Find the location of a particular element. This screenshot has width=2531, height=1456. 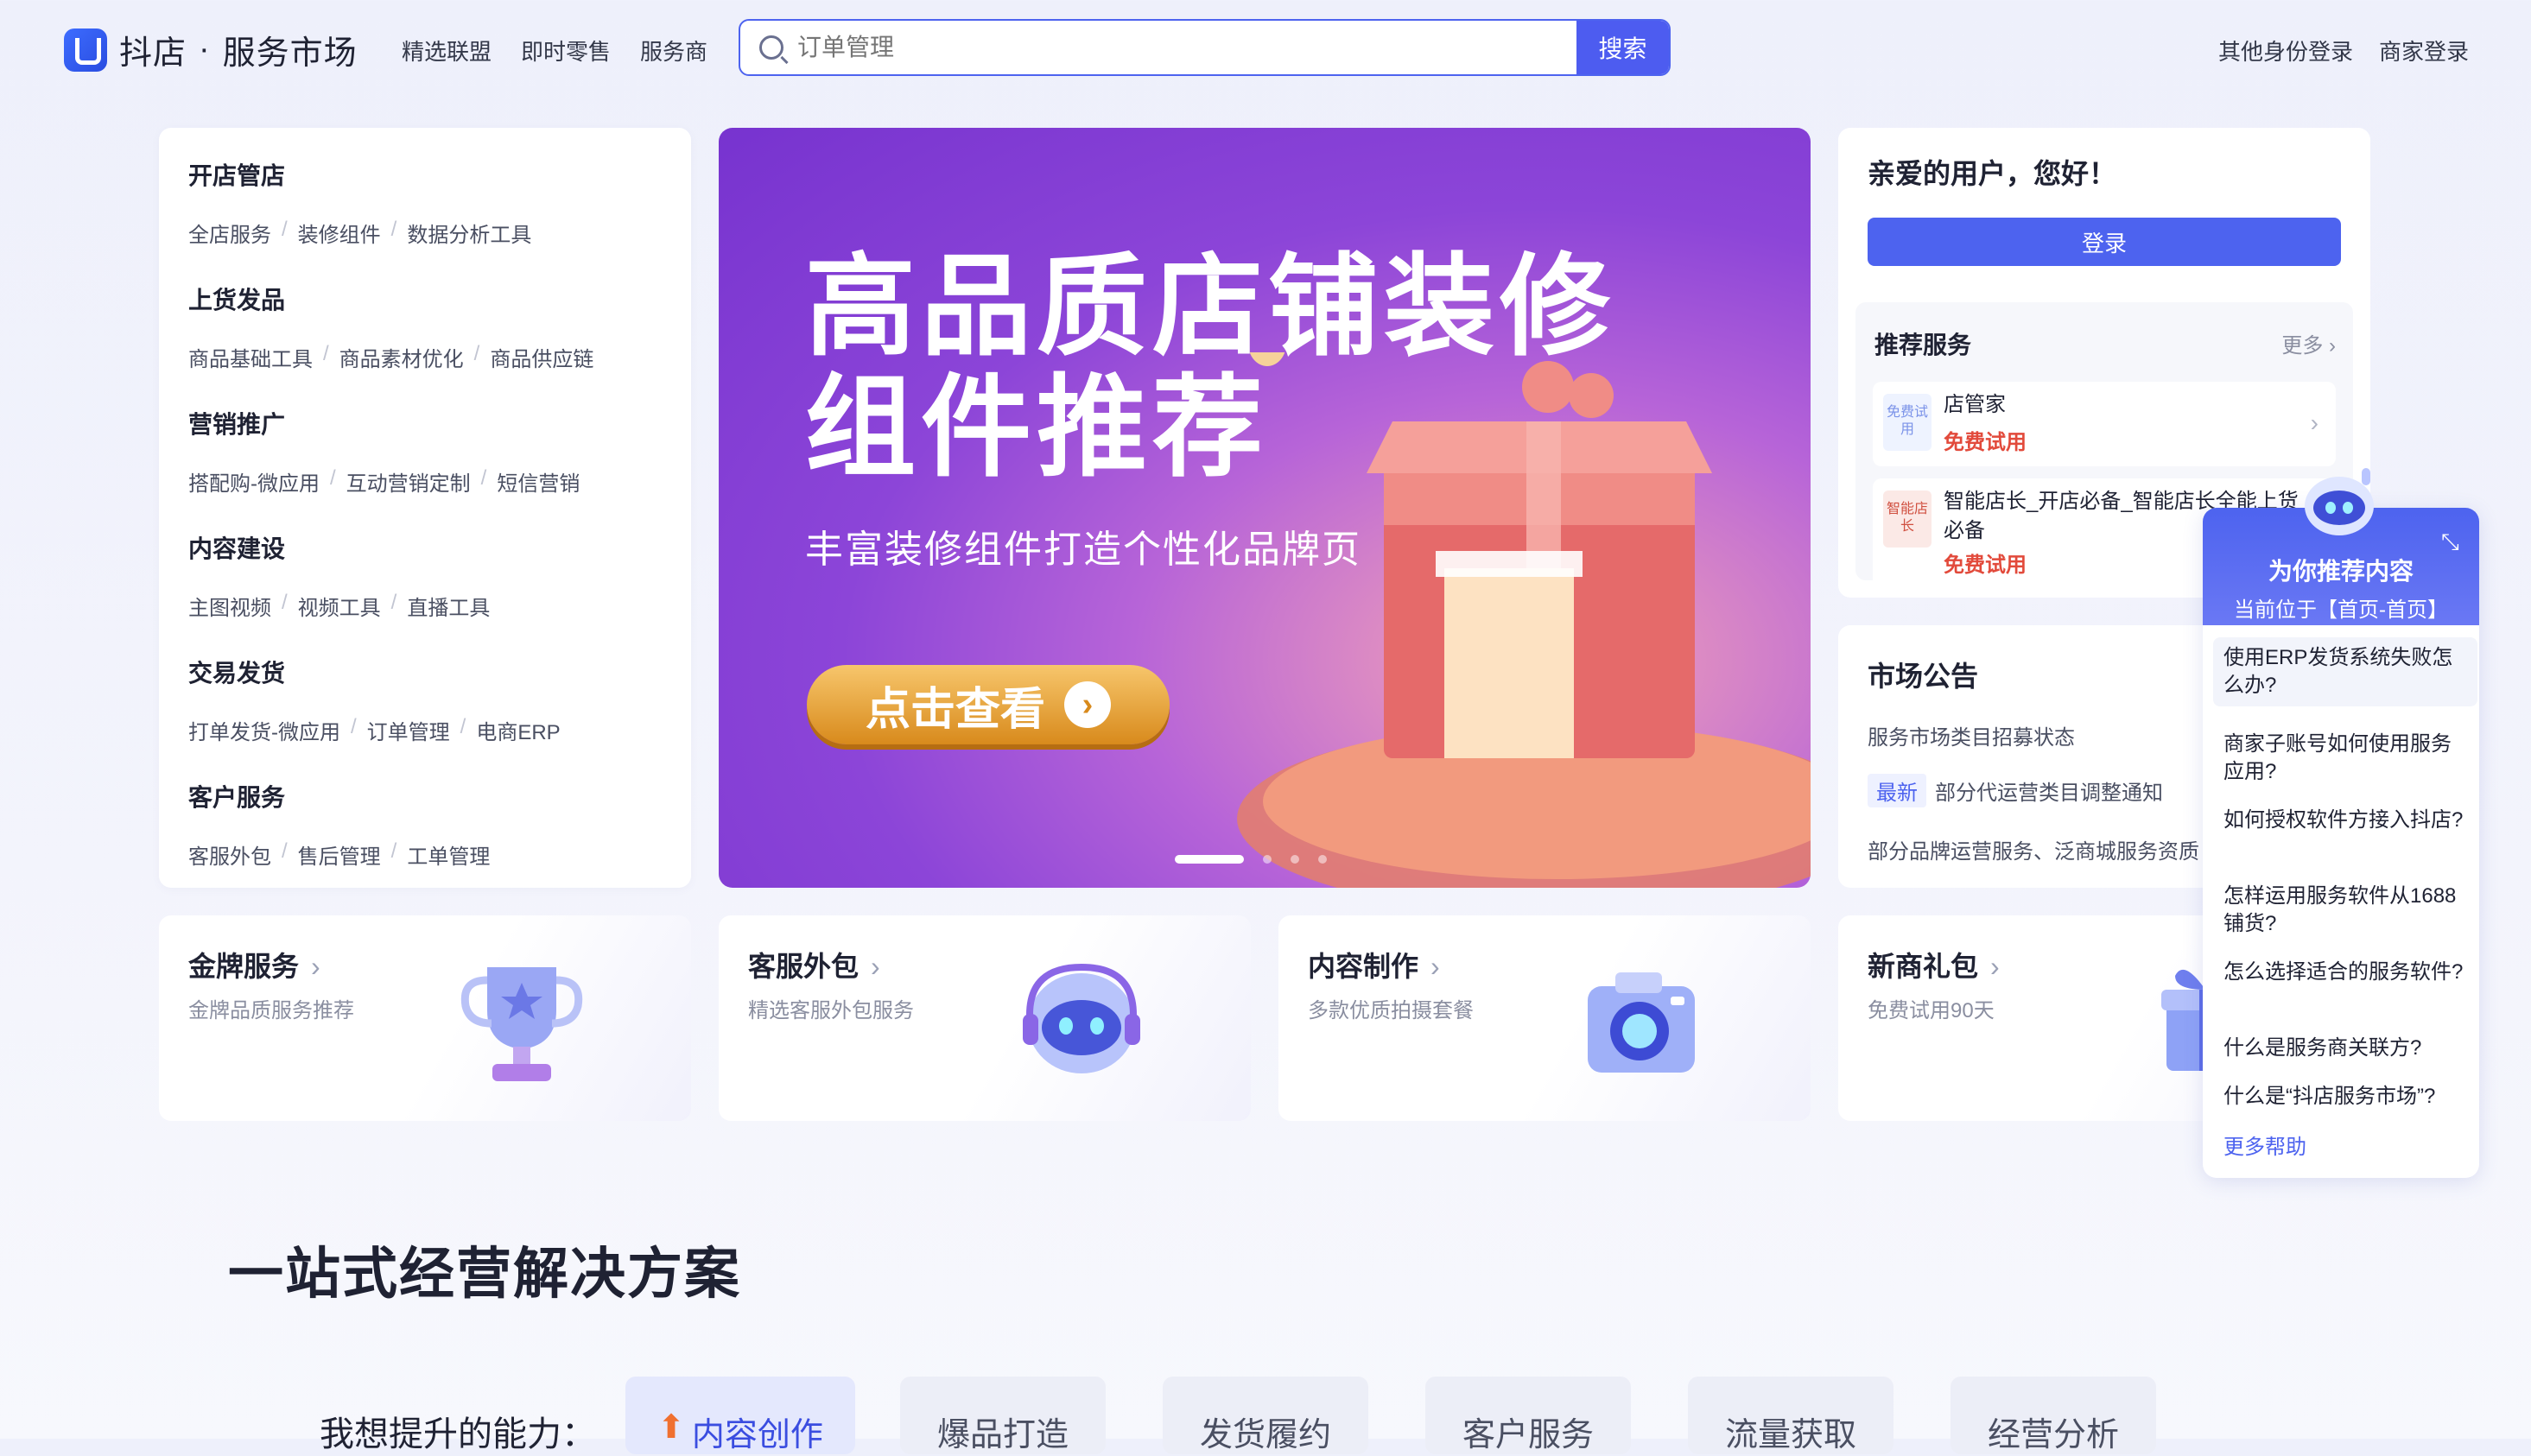

feature-subtitle: 免费试用90天 is located at coordinates (1931, 1011).